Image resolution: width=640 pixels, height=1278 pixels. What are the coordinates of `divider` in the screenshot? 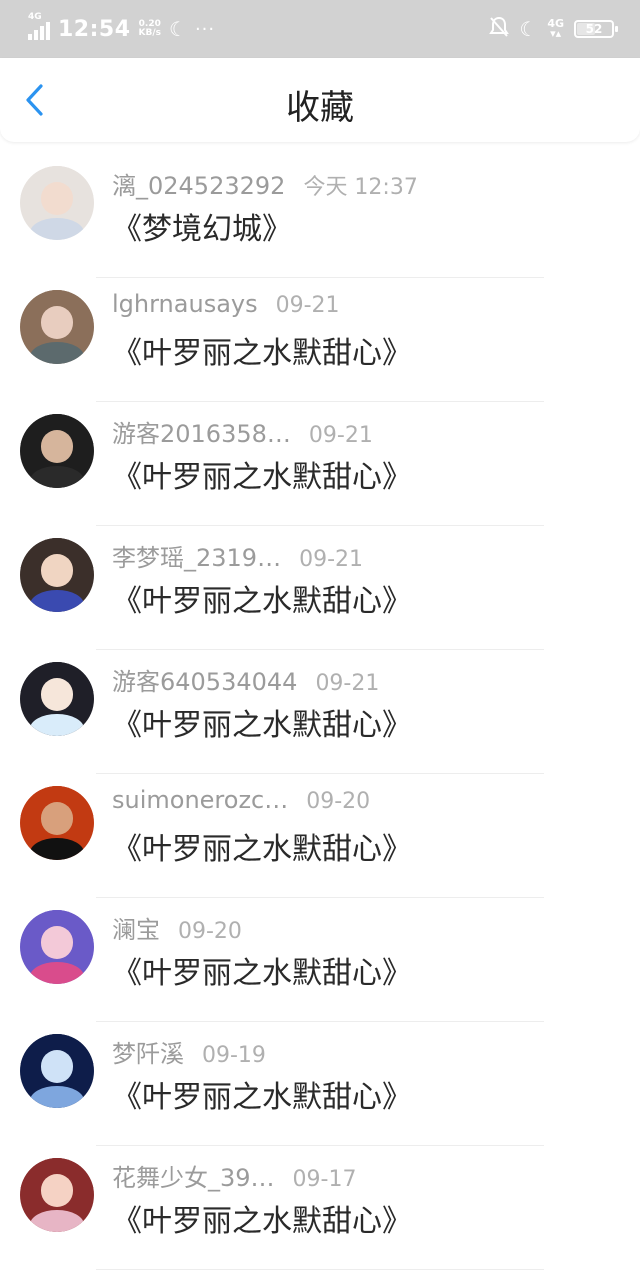 It's located at (320, 1269).